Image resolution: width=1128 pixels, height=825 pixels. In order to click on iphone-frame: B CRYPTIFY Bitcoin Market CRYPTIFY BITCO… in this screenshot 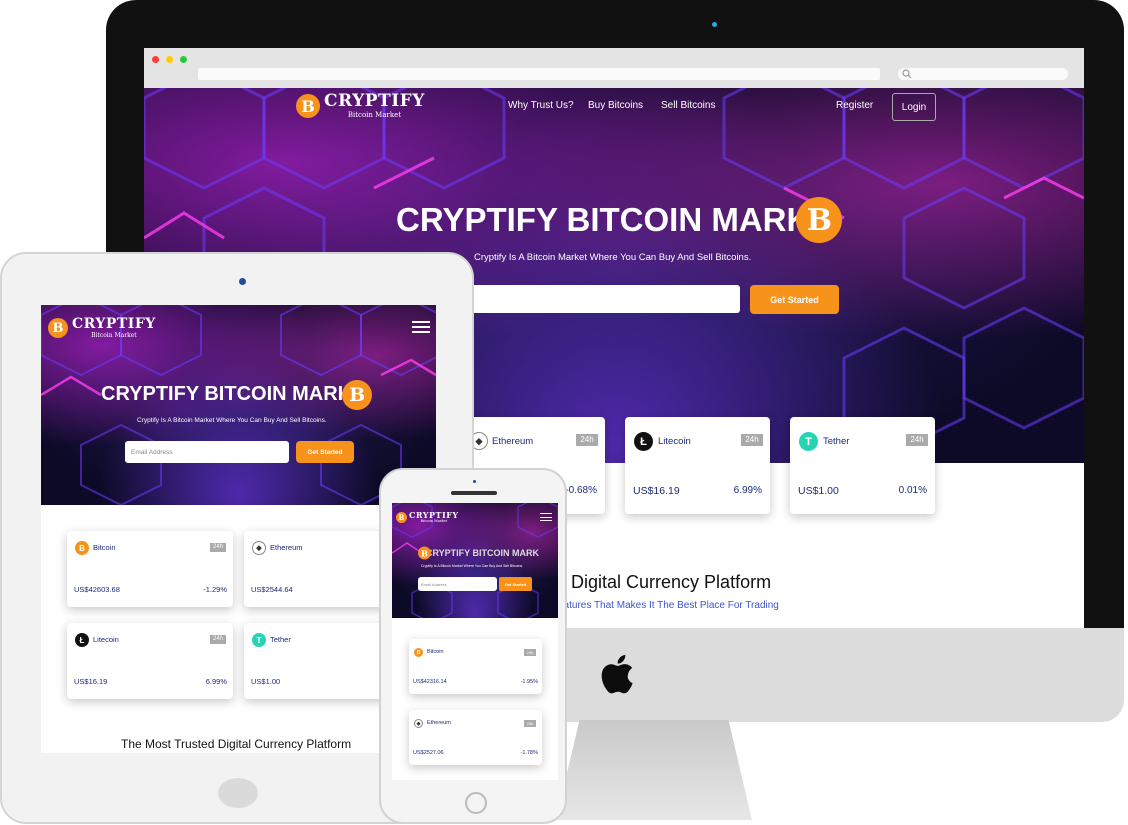, I will do `click(473, 646)`.